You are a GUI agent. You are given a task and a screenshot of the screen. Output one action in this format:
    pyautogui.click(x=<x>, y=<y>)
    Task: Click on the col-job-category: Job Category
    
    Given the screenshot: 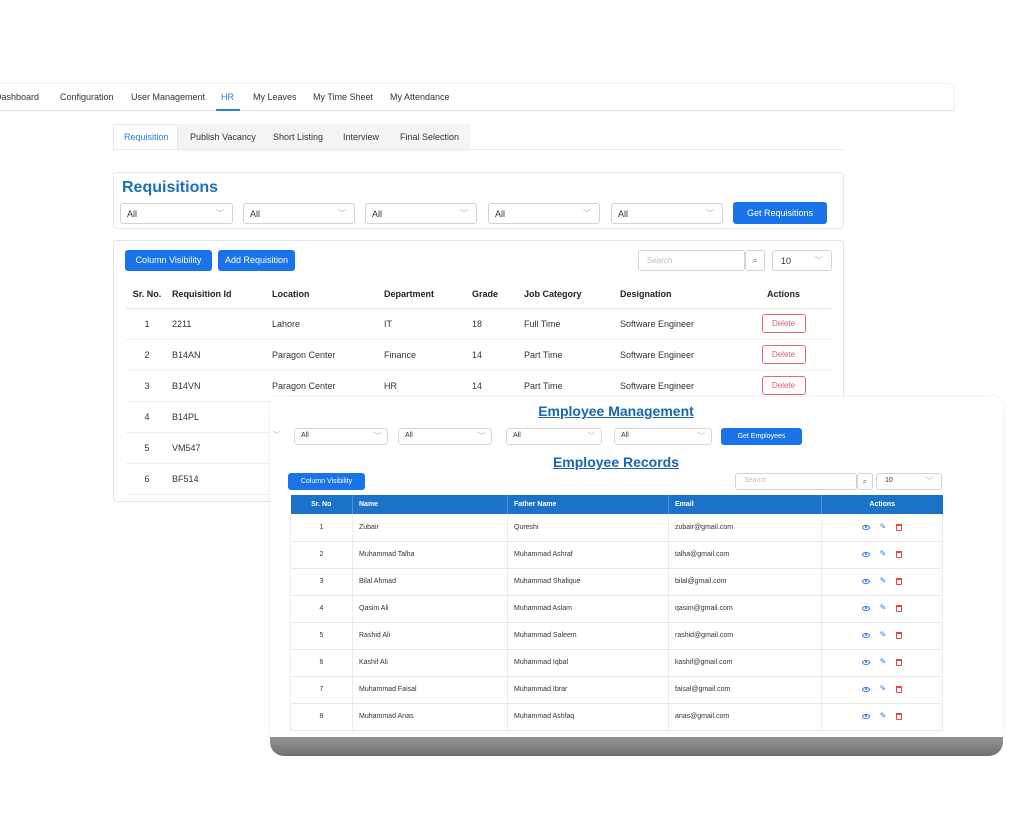 What is the action you would take?
    pyautogui.click(x=568, y=295)
    